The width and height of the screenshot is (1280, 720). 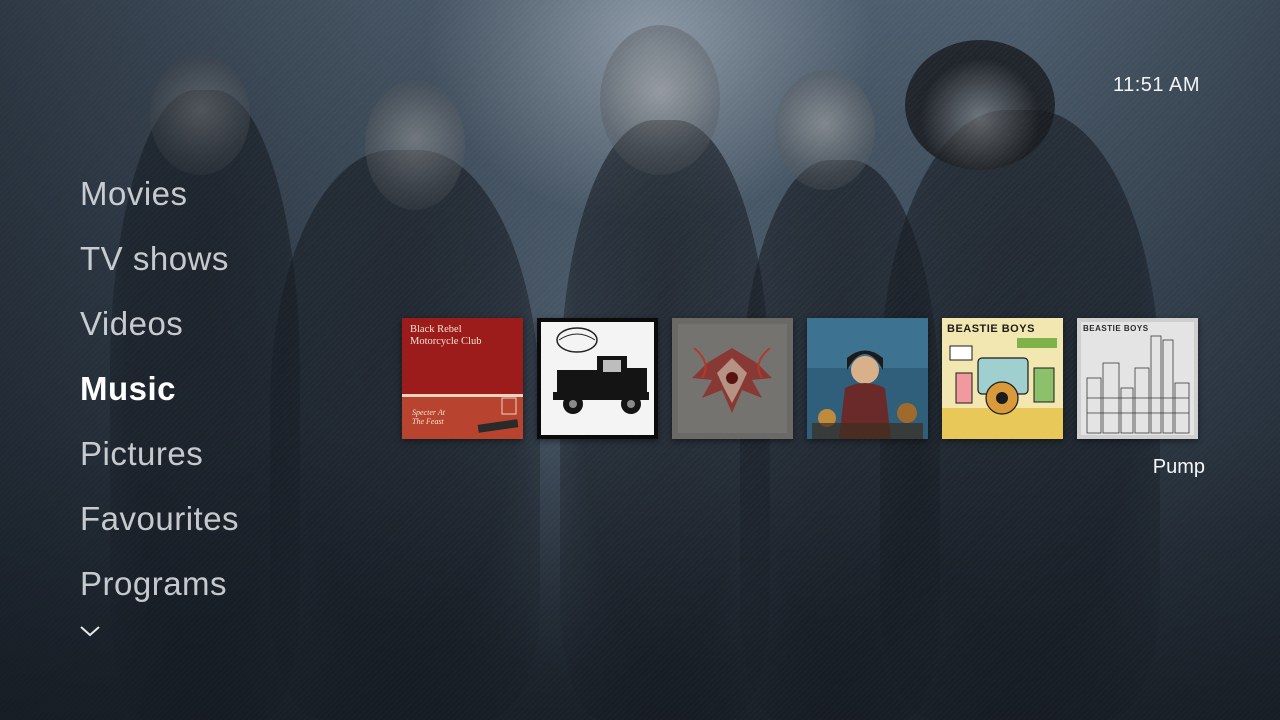 What do you see at coordinates (436, 329) in the screenshot?
I see `album-artist-line: Black Rebel` at bounding box center [436, 329].